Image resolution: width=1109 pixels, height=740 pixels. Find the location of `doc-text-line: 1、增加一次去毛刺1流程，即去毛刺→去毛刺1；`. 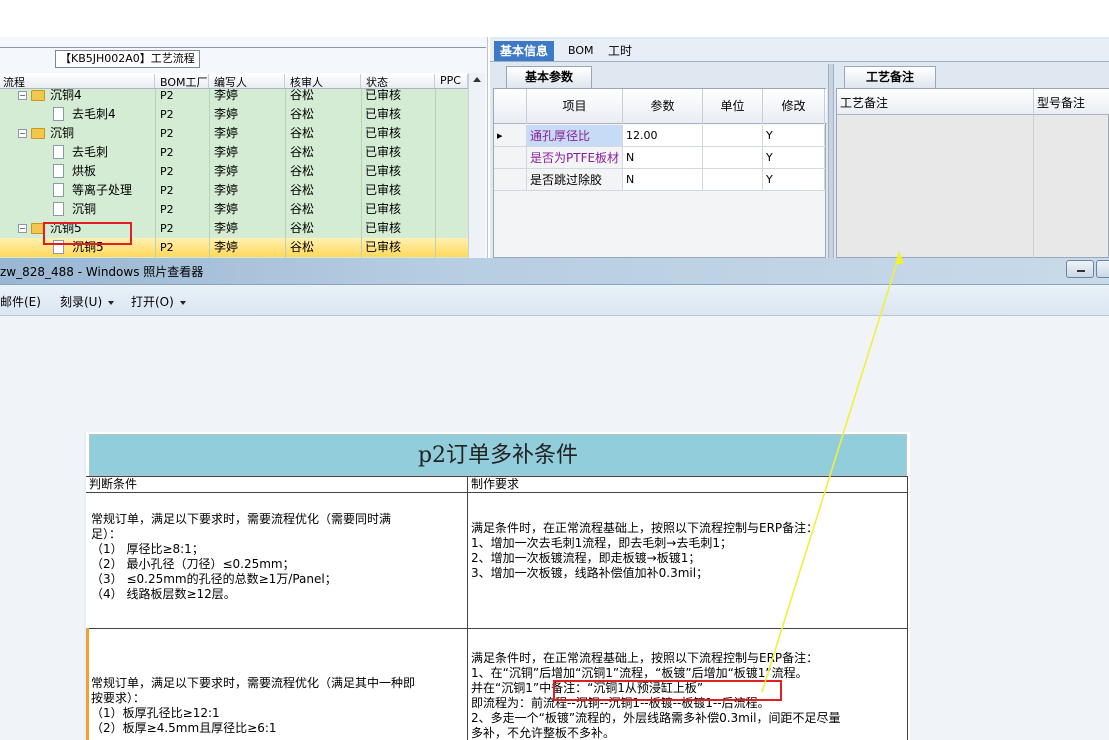

doc-text-line: 1、增加一次去毛刺1流程，即去毛刺→去毛刺1； is located at coordinates (601, 543).